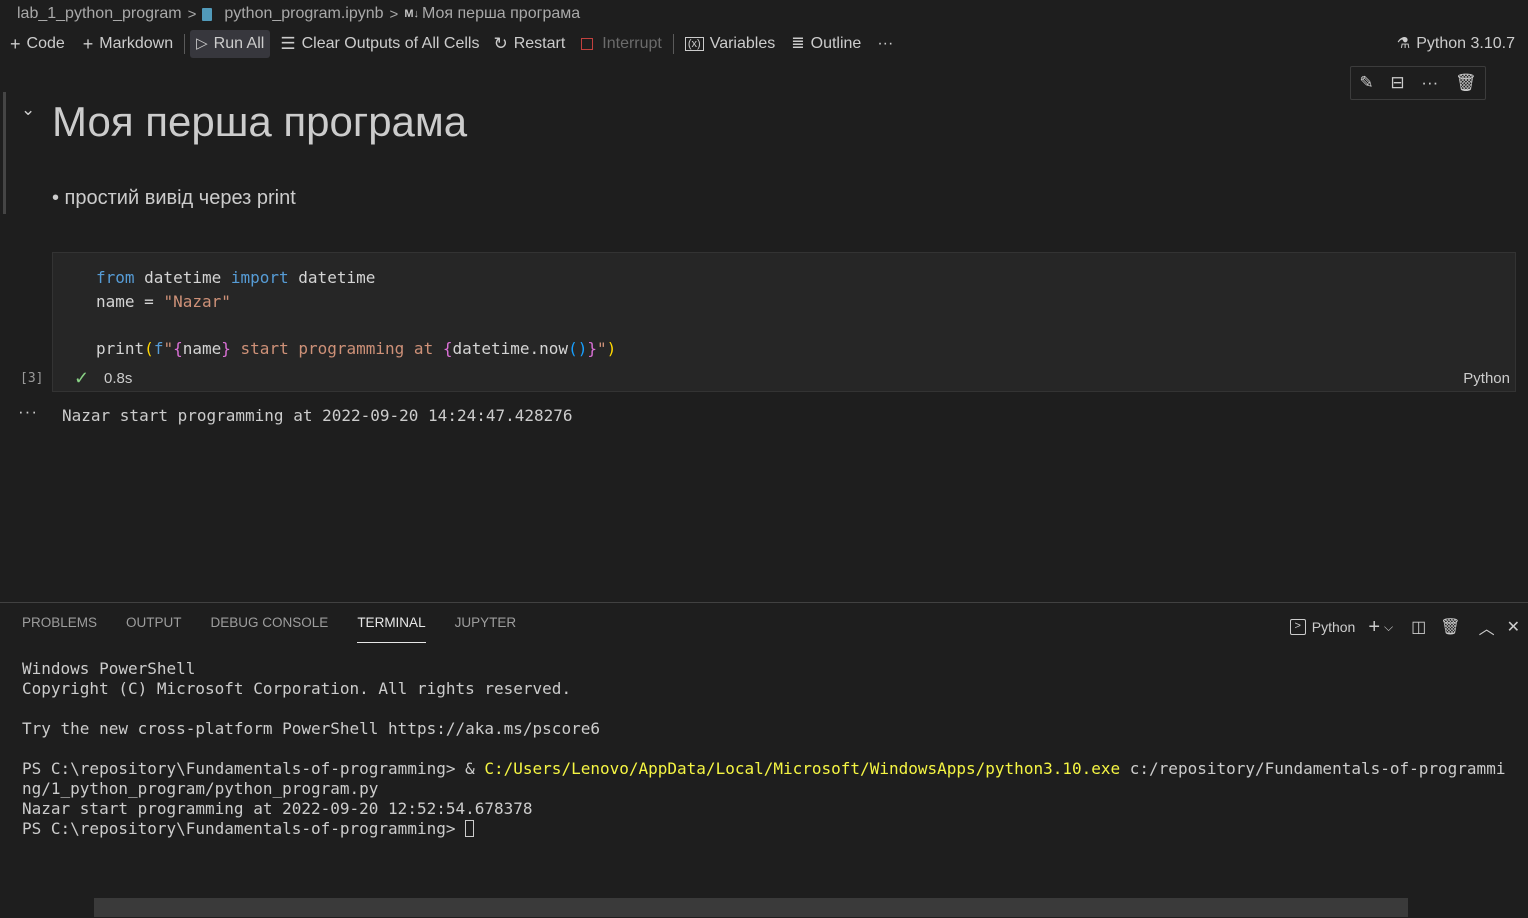 The height and width of the screenshot is (918, 1528). I want to click on tab-debug-console: DEBUG CONSOLE, so click(270, 628).